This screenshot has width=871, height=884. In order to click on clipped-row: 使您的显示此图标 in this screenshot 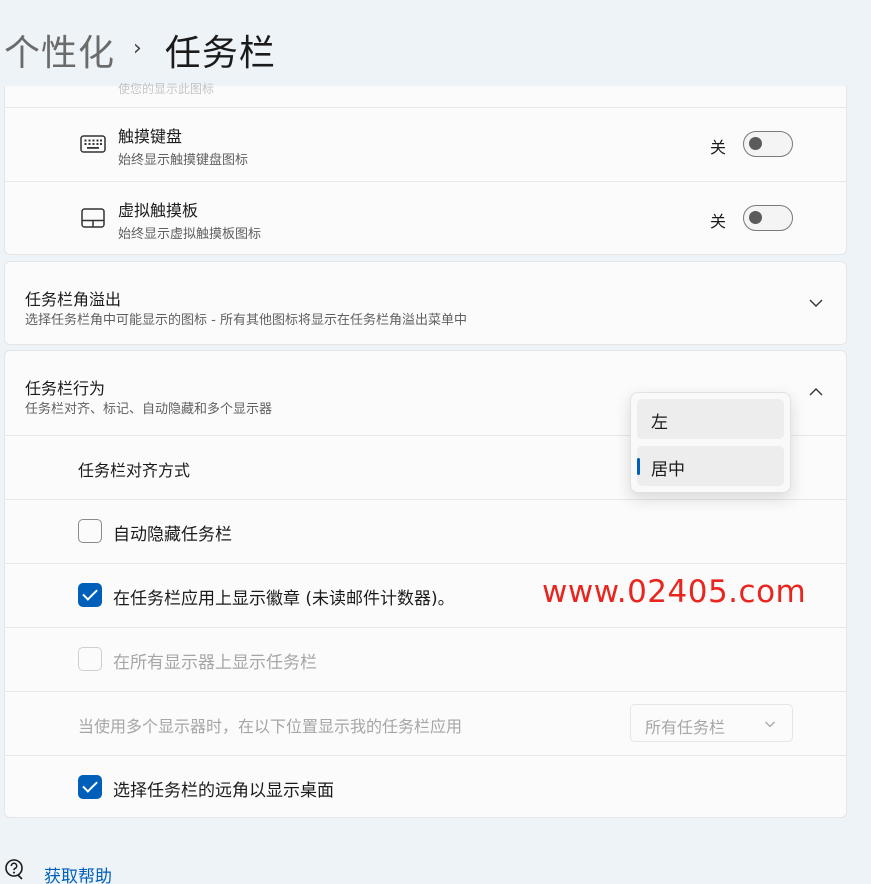, I will do `click(425, 95)`.